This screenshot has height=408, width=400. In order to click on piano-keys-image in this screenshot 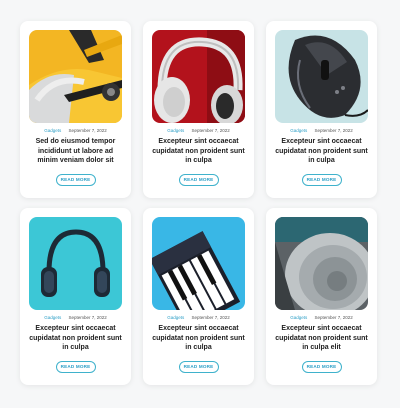, I will do `click(198, 263)`.